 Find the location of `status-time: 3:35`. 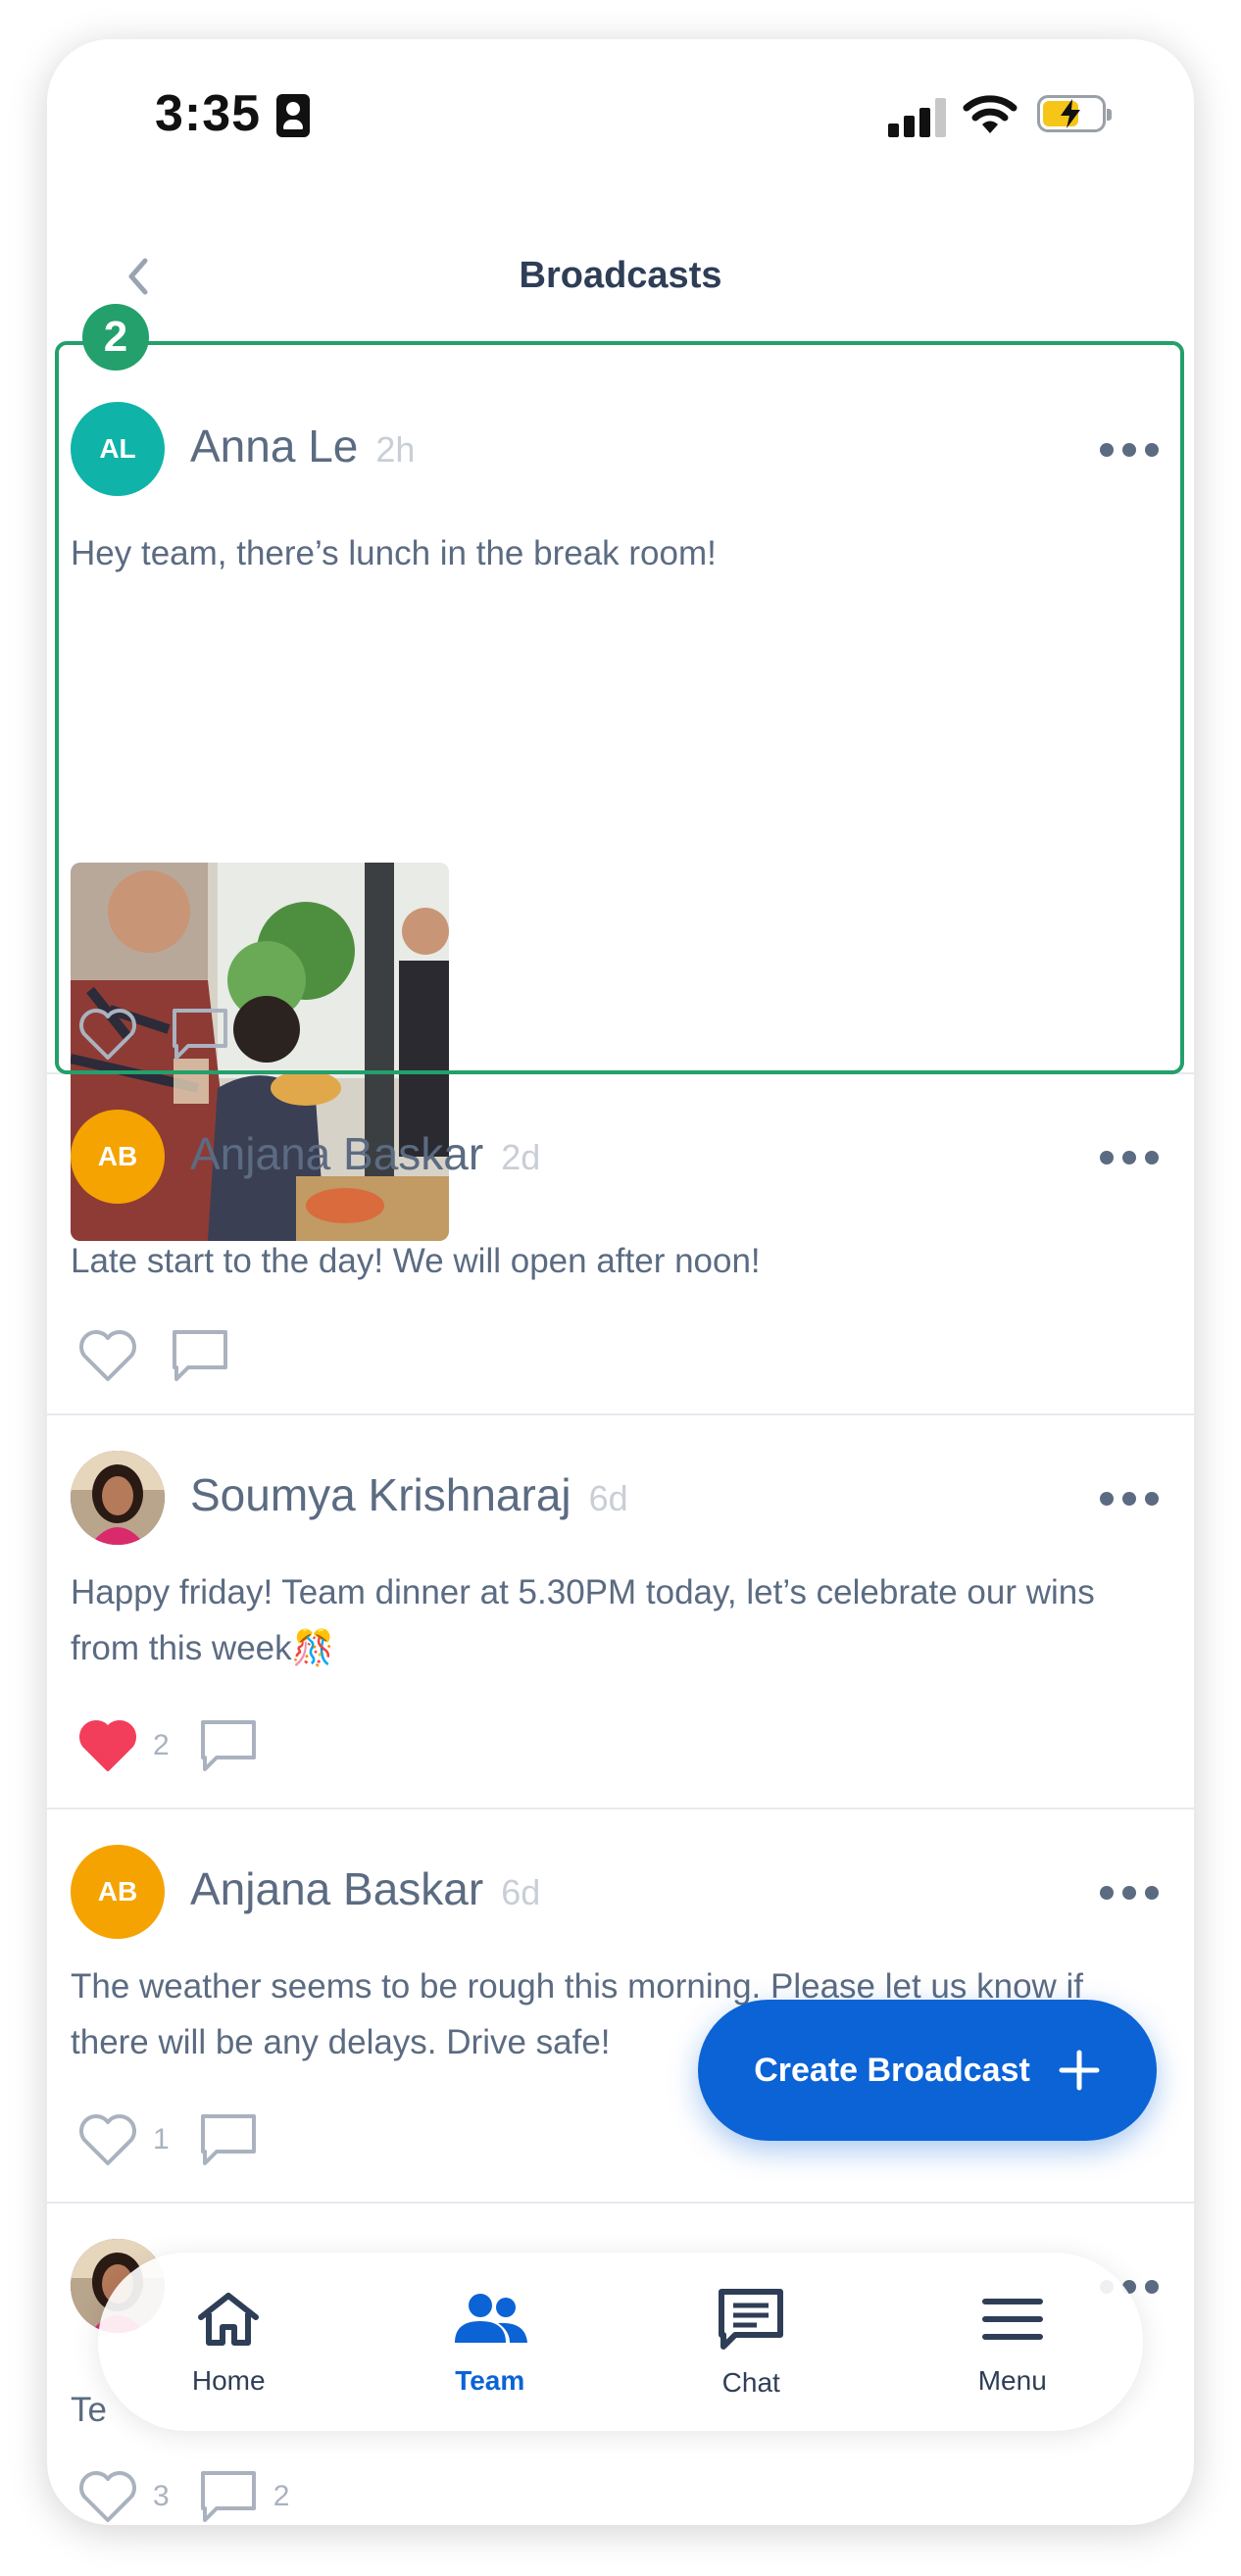

status-time: 3:35 is located at coordinates (209, 113).